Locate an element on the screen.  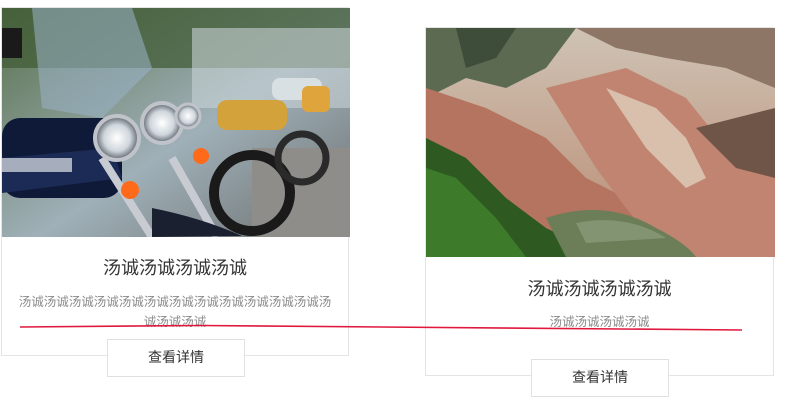
card-description: 汤诚汤诚汤诚汤诚汤诚汤诚汤诚汤诚汤诚汤诚汤诚汤诚汤诚汤诚汤诚 is located at coordinates (175, 311).